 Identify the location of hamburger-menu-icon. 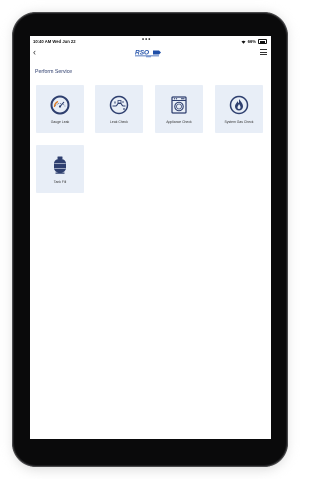
(263, 52).